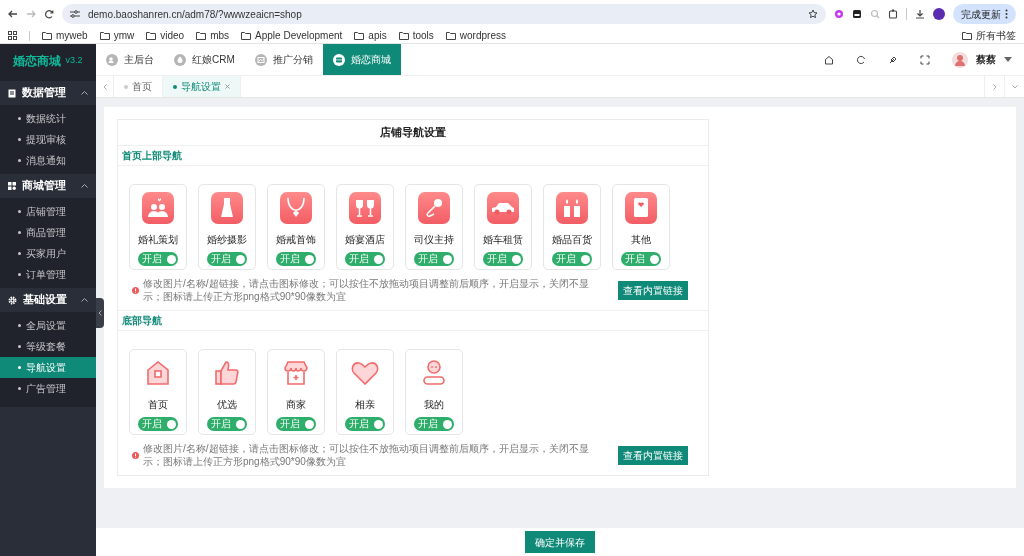 Image resolution: width=1024 pixels, height=556 pixels. Describe the element at coordinates (572, 208) in the screenshot. I see `candles-icon` at that location.